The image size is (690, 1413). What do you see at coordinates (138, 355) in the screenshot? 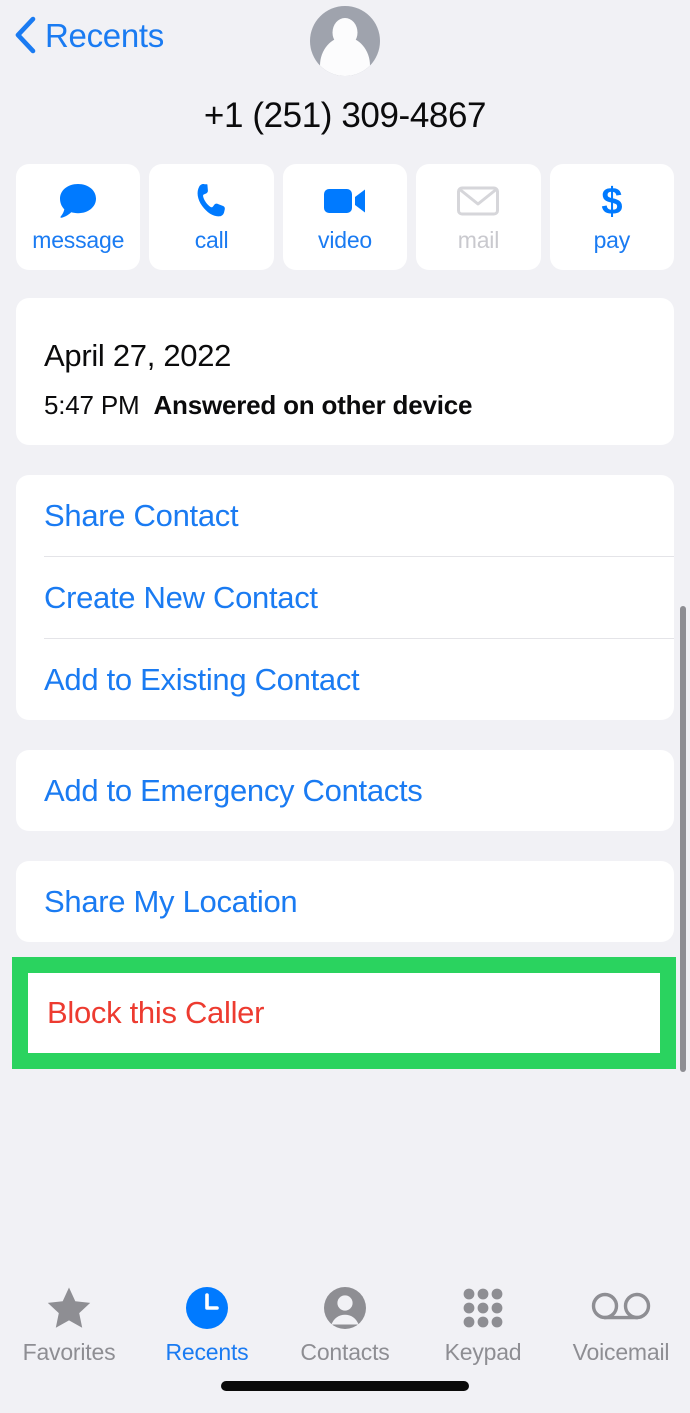
I see `call-date: April 27, 2022` at bounding box center [138, 355].